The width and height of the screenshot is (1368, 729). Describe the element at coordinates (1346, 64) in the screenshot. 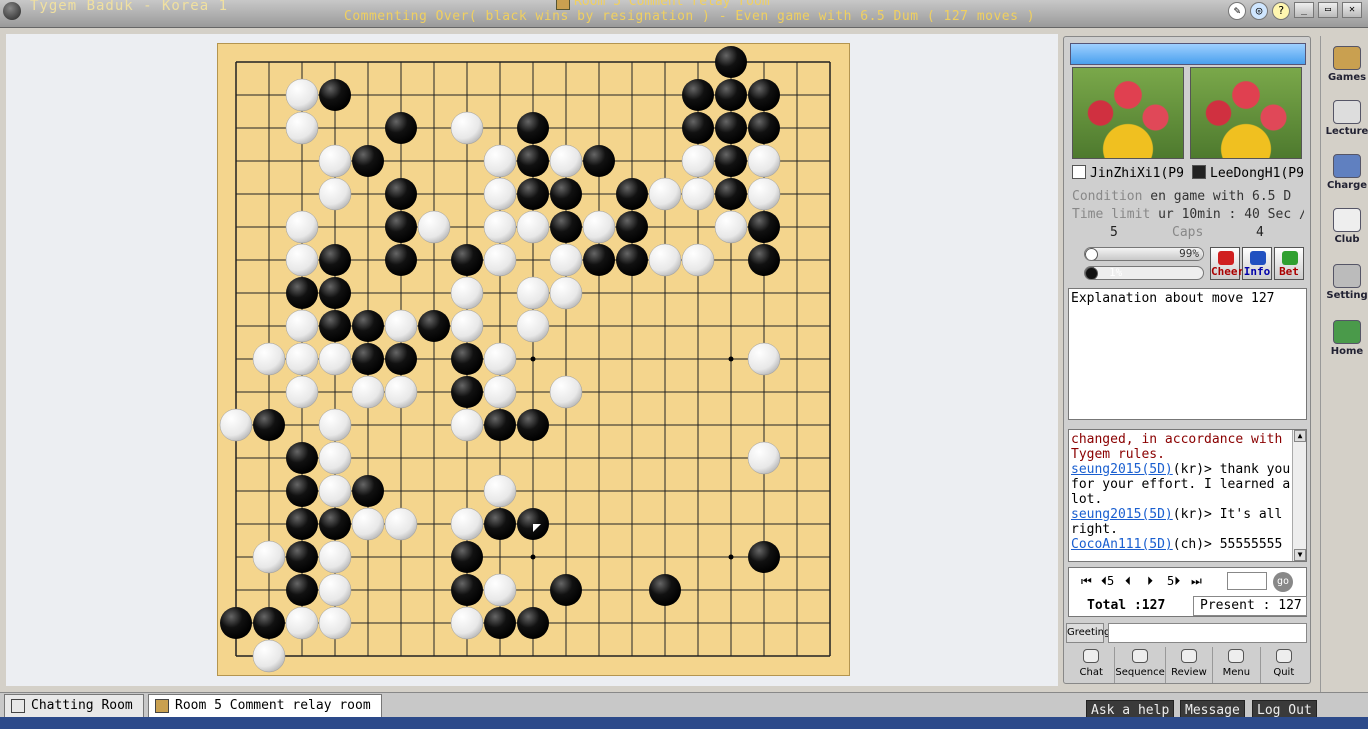

I see `games-button: Games` at that location.